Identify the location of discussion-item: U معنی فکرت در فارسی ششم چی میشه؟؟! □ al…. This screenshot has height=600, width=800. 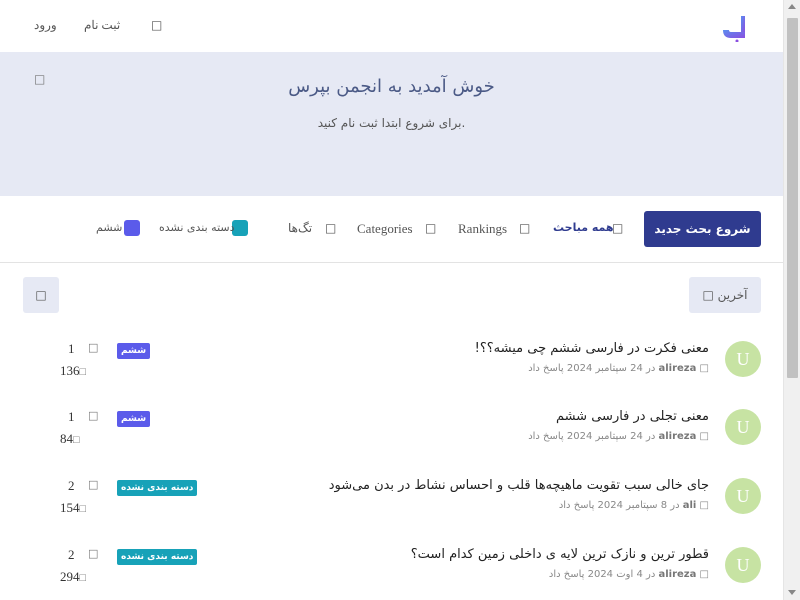
(391, 371).